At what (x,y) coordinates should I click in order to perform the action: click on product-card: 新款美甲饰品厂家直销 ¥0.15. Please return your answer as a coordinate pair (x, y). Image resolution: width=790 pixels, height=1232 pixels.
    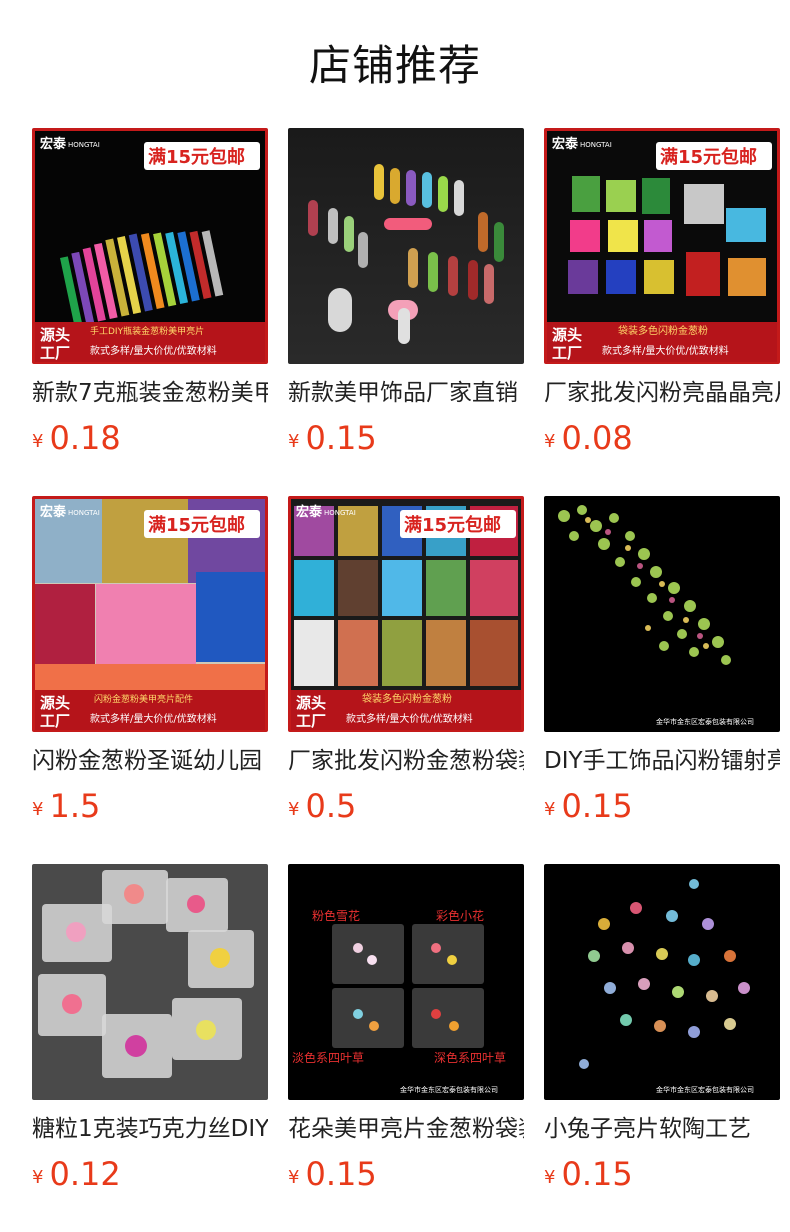
    Looking at the image, I should click on (406, 298).